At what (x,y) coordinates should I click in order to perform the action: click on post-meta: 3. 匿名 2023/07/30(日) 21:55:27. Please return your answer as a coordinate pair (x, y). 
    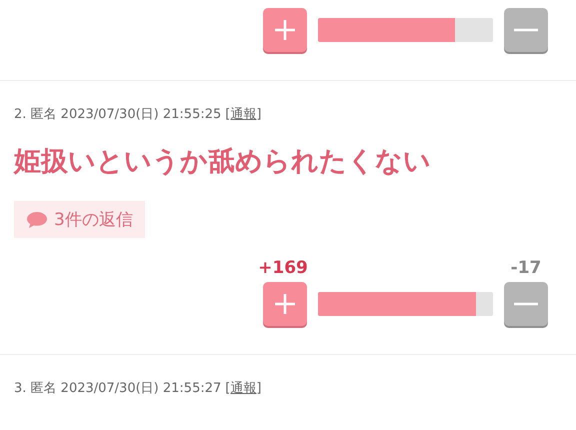
    Looking at the image, I should click on (118, 388).